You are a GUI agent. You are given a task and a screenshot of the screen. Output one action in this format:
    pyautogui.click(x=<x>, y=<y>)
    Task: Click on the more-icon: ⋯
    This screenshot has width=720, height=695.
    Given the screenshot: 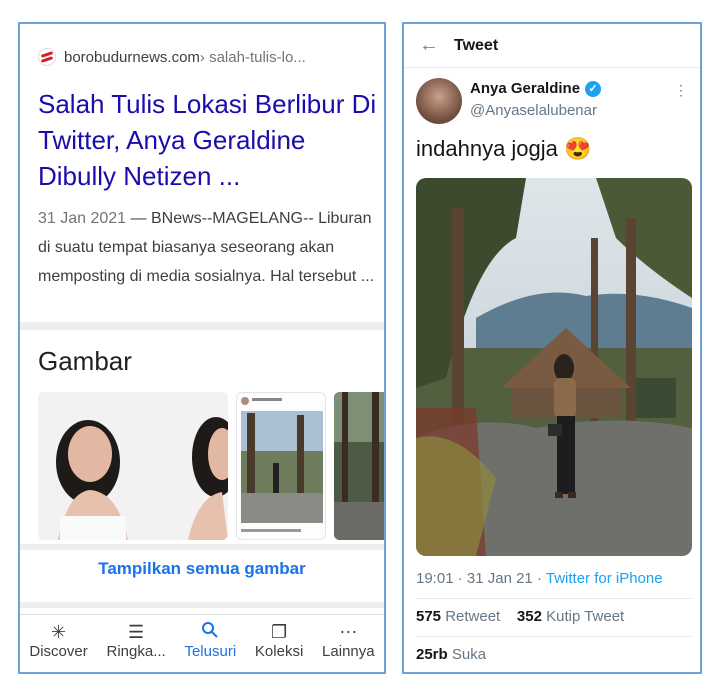 What is the action you would take?
    pyautogui.click(x=348, y=632)
    